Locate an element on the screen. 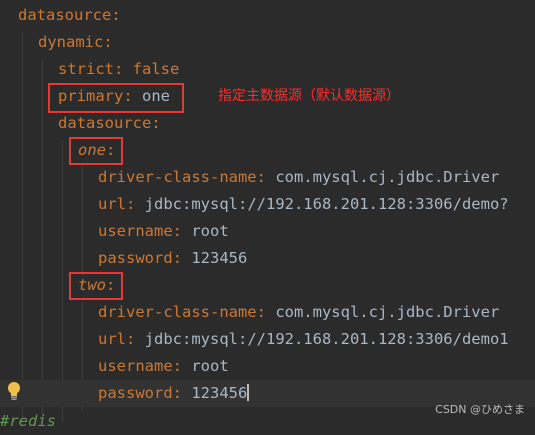  highlight-box-two is located at coordinates (96, 286).